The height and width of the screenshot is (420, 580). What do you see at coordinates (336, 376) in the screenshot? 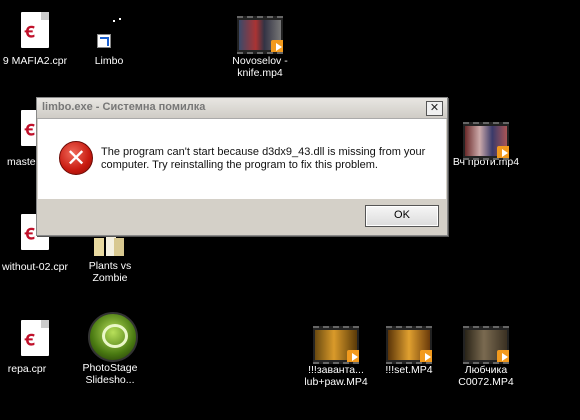
I see `desktop-icon-label: !!!заванта... lub+paw.MP4` at bounding box center [336, 376].